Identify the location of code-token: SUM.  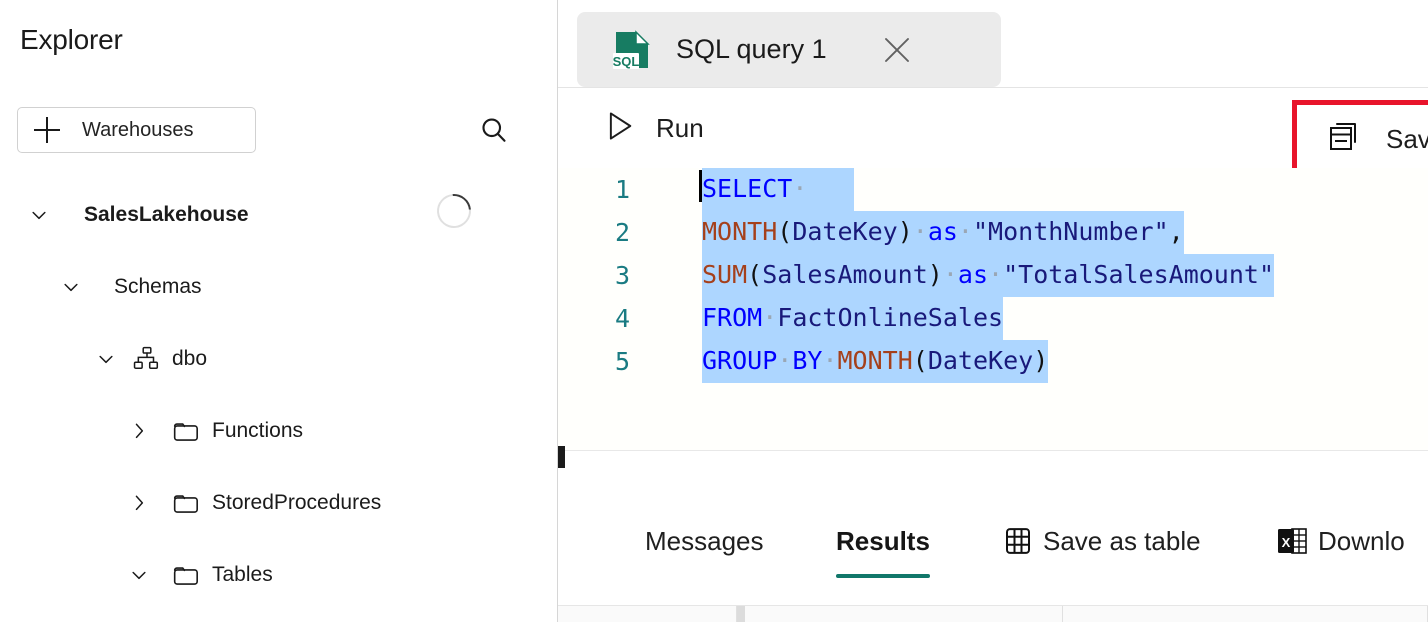
(725, 274).